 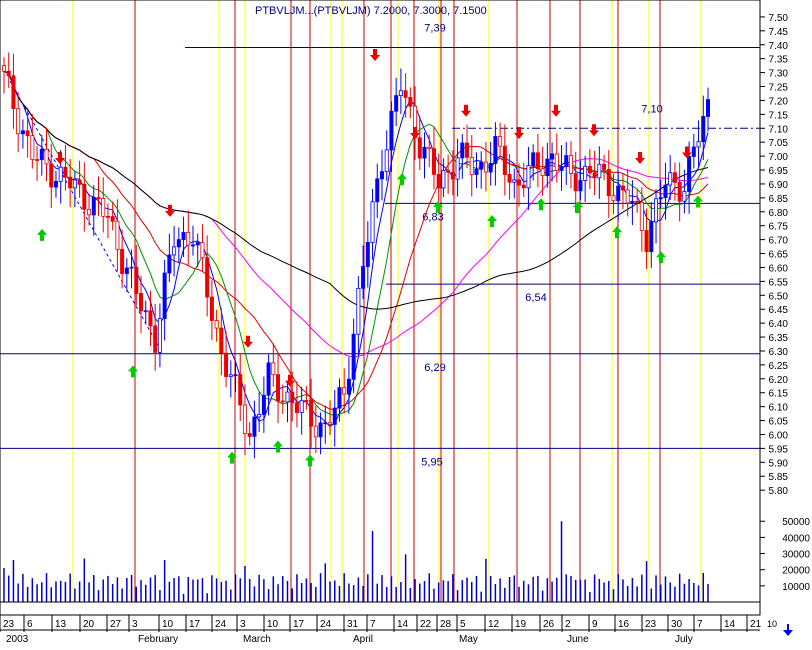 I want to click on price-tick-label: 7.00, so click(x=779, y=157).